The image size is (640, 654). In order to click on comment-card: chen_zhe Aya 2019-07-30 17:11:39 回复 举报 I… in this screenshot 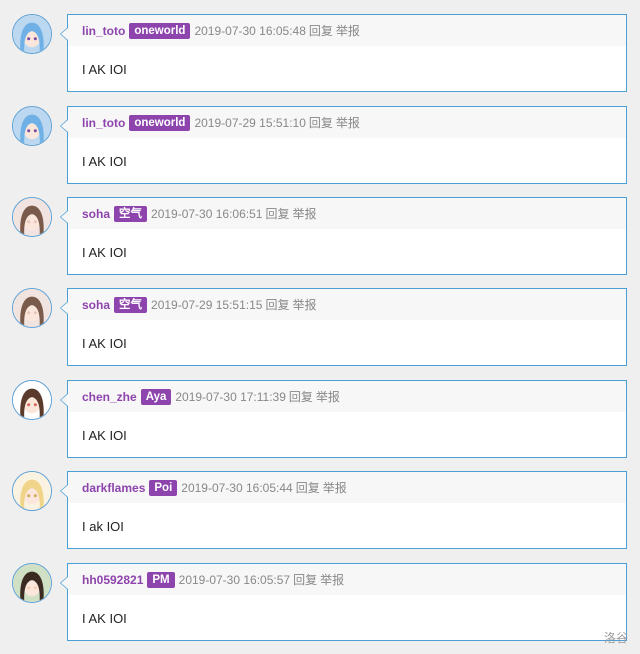, I will do `click(343, 419)`.